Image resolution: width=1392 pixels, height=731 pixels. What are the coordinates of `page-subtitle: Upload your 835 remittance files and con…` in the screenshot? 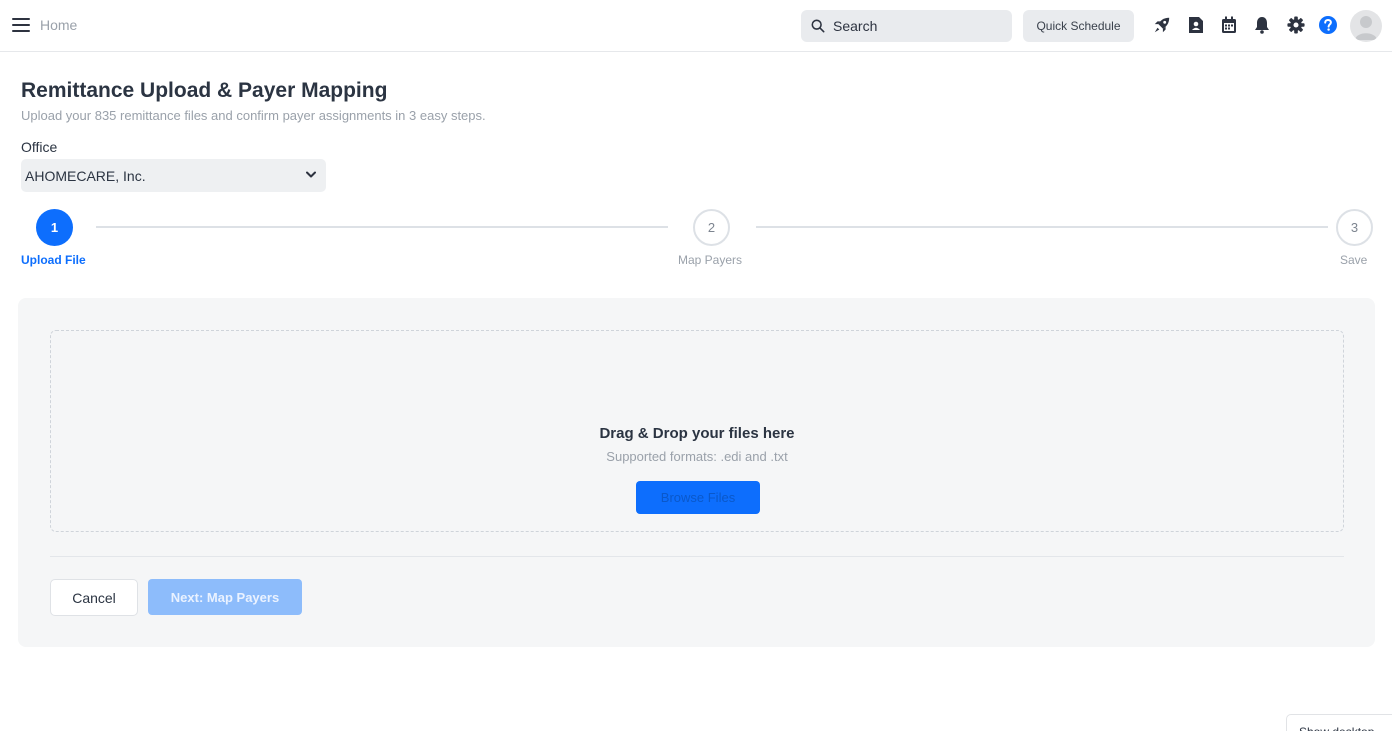 It's located at (253, 115).